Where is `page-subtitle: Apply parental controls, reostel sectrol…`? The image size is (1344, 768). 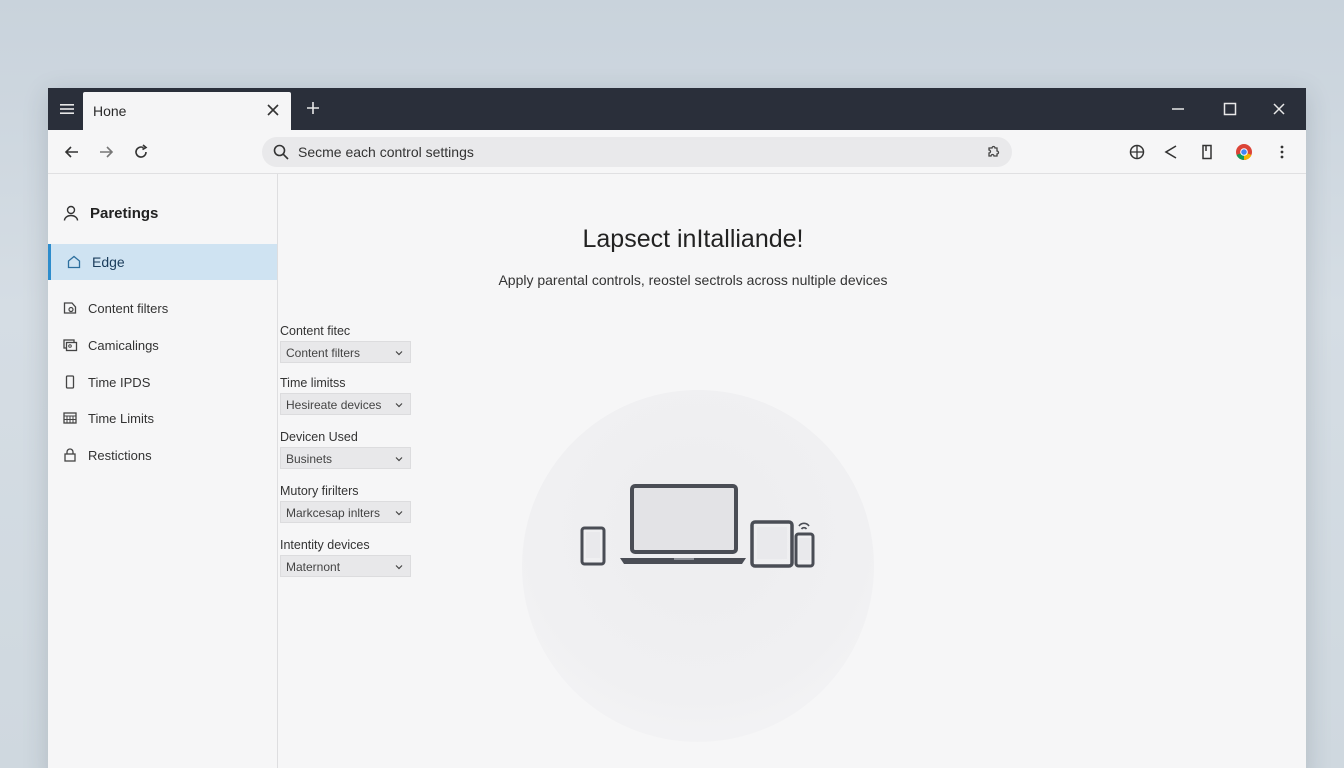 page-subtitle: Apply parental controls, reostel sectrol… is located at coordinates (693, 280).